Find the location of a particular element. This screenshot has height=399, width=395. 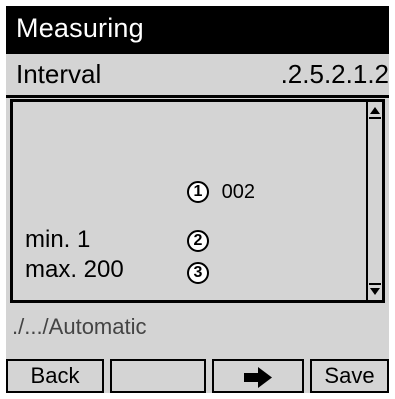

breadcrumb: ./.../Automatic is located at coordinates (79, 326).